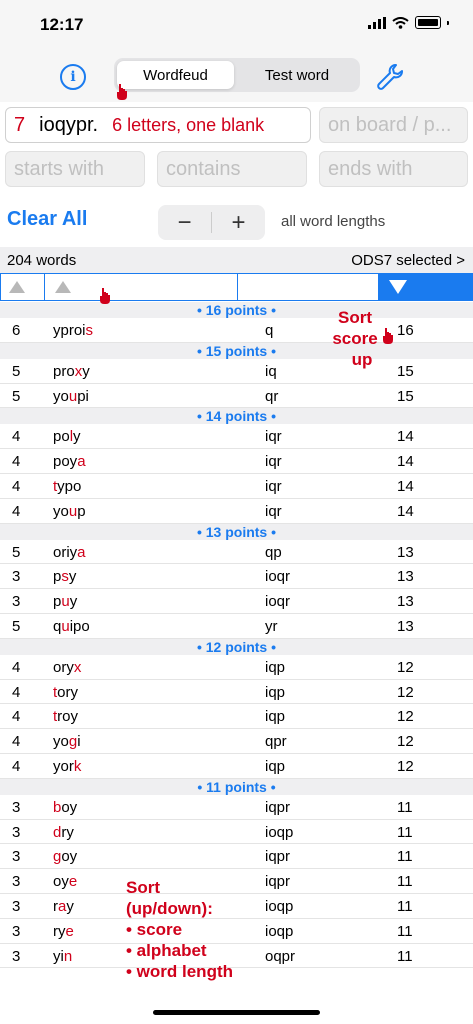 Image resolution: width=473 pixels, height=1024 pixels. What do you see at coordinates (236, 511) in the screenshot?
I see `table-row: 4 youp iqr 14` at bounding box center [236, 511].